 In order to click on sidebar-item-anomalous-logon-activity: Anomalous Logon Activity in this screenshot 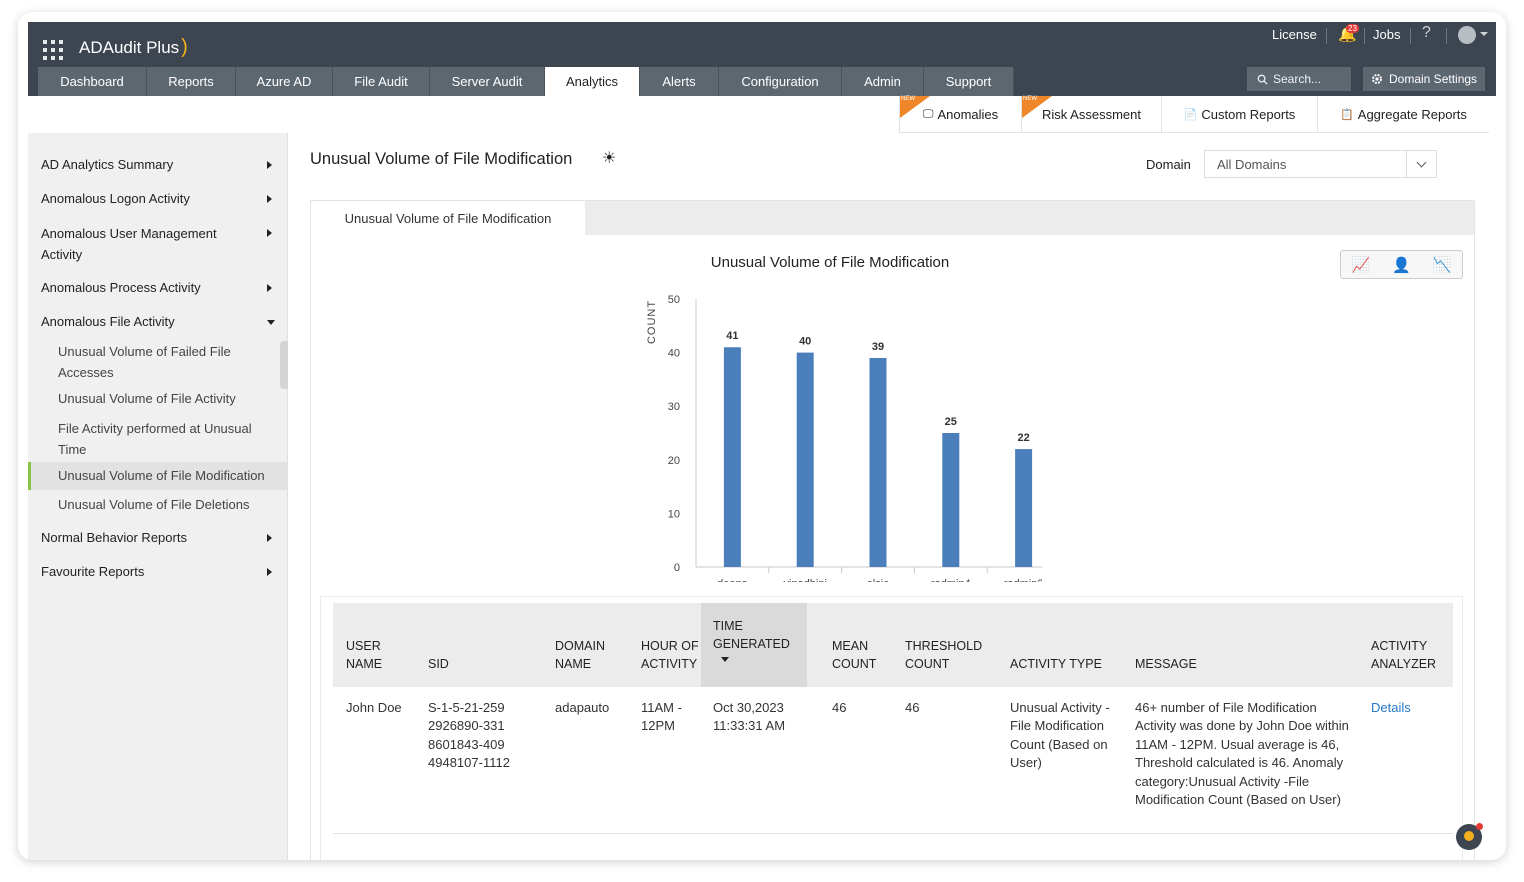, I will do `click(158, 199)`.